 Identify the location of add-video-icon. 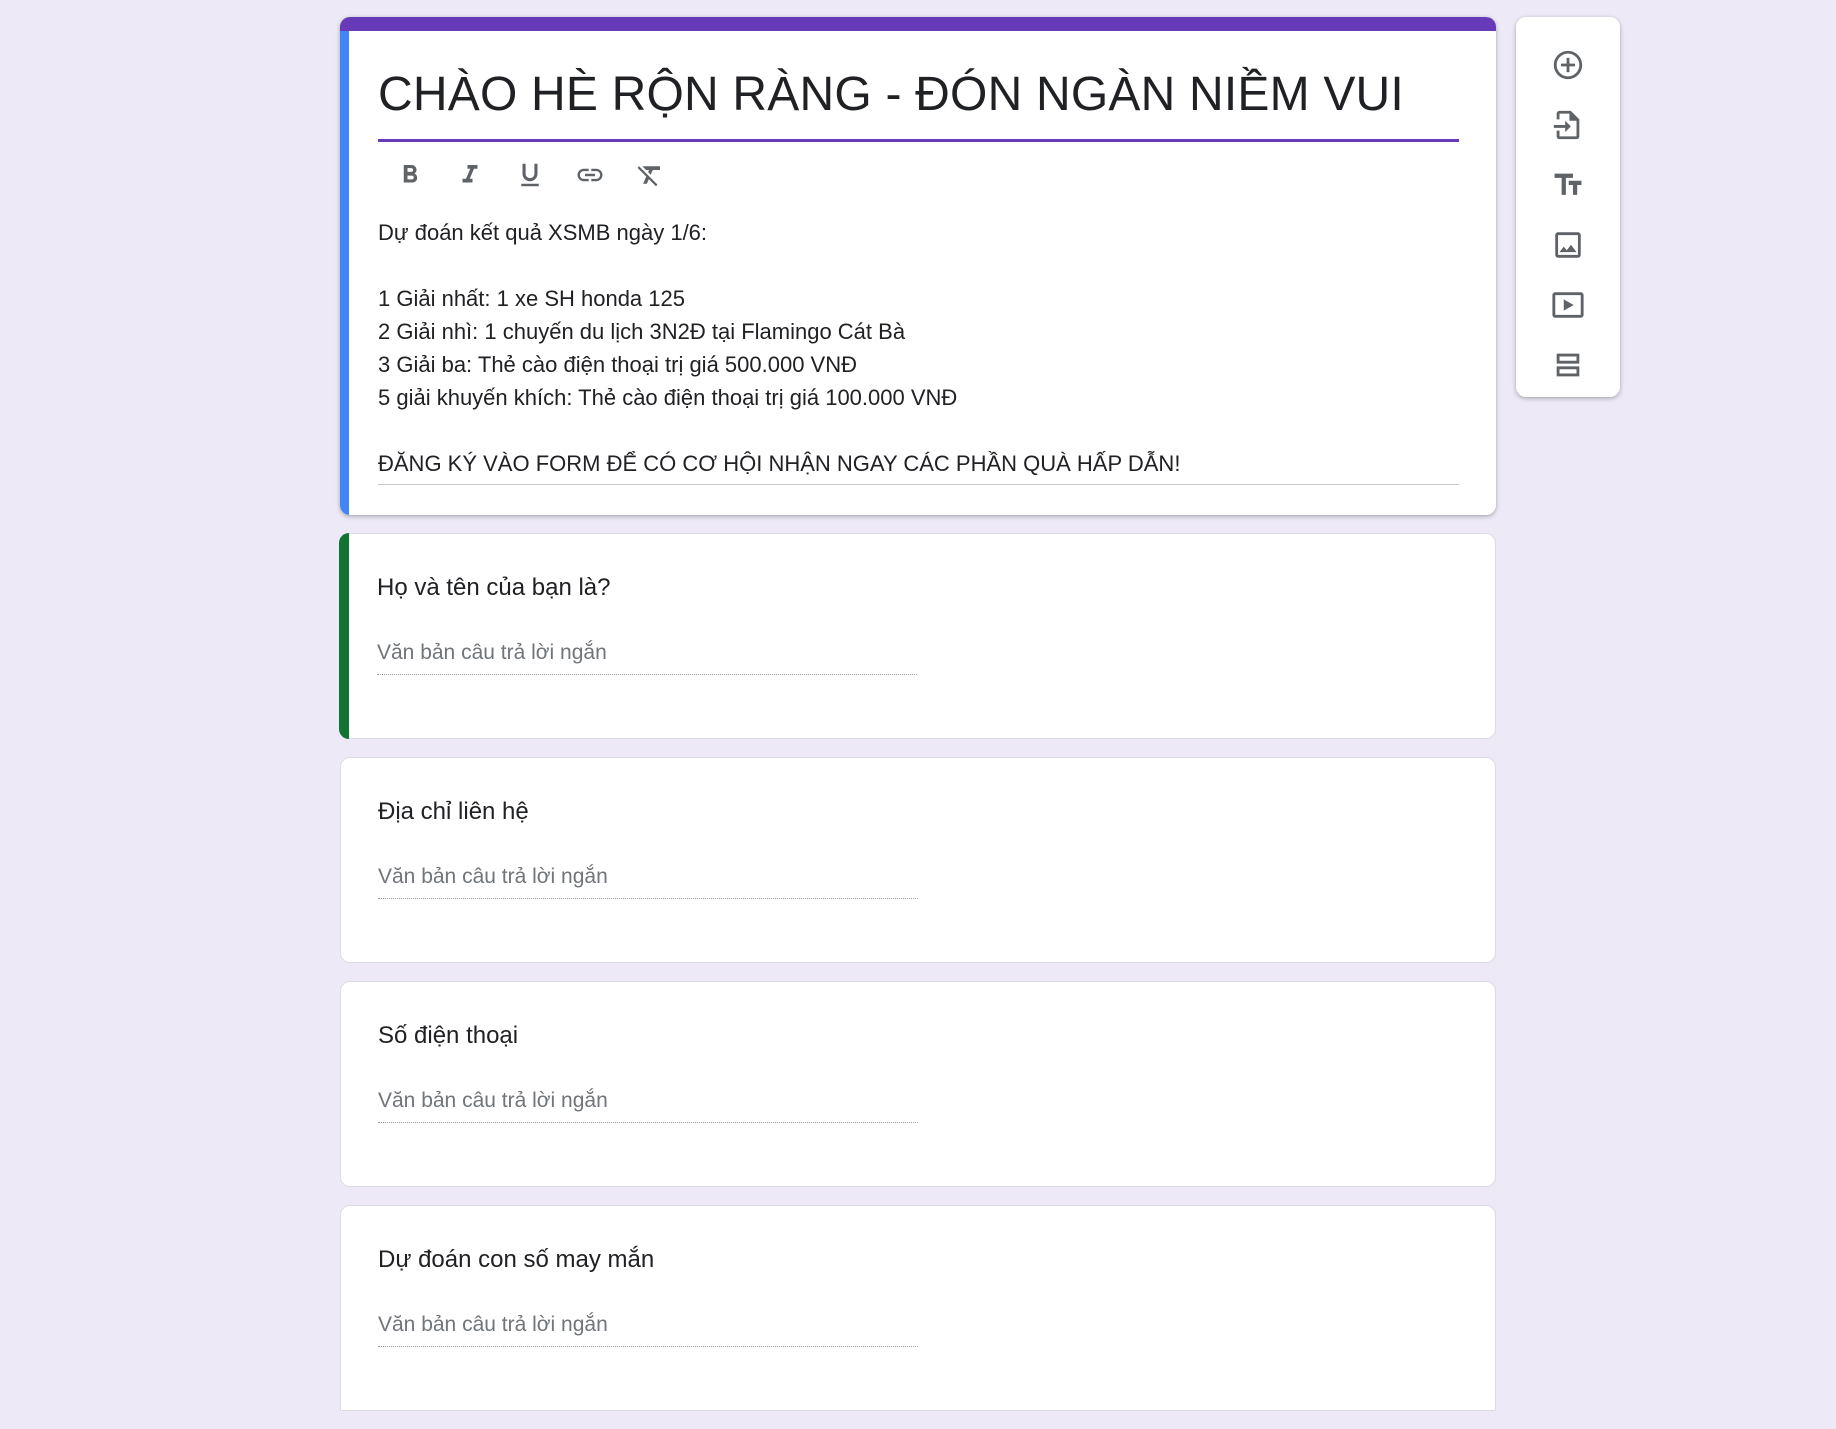
(1568, 305).